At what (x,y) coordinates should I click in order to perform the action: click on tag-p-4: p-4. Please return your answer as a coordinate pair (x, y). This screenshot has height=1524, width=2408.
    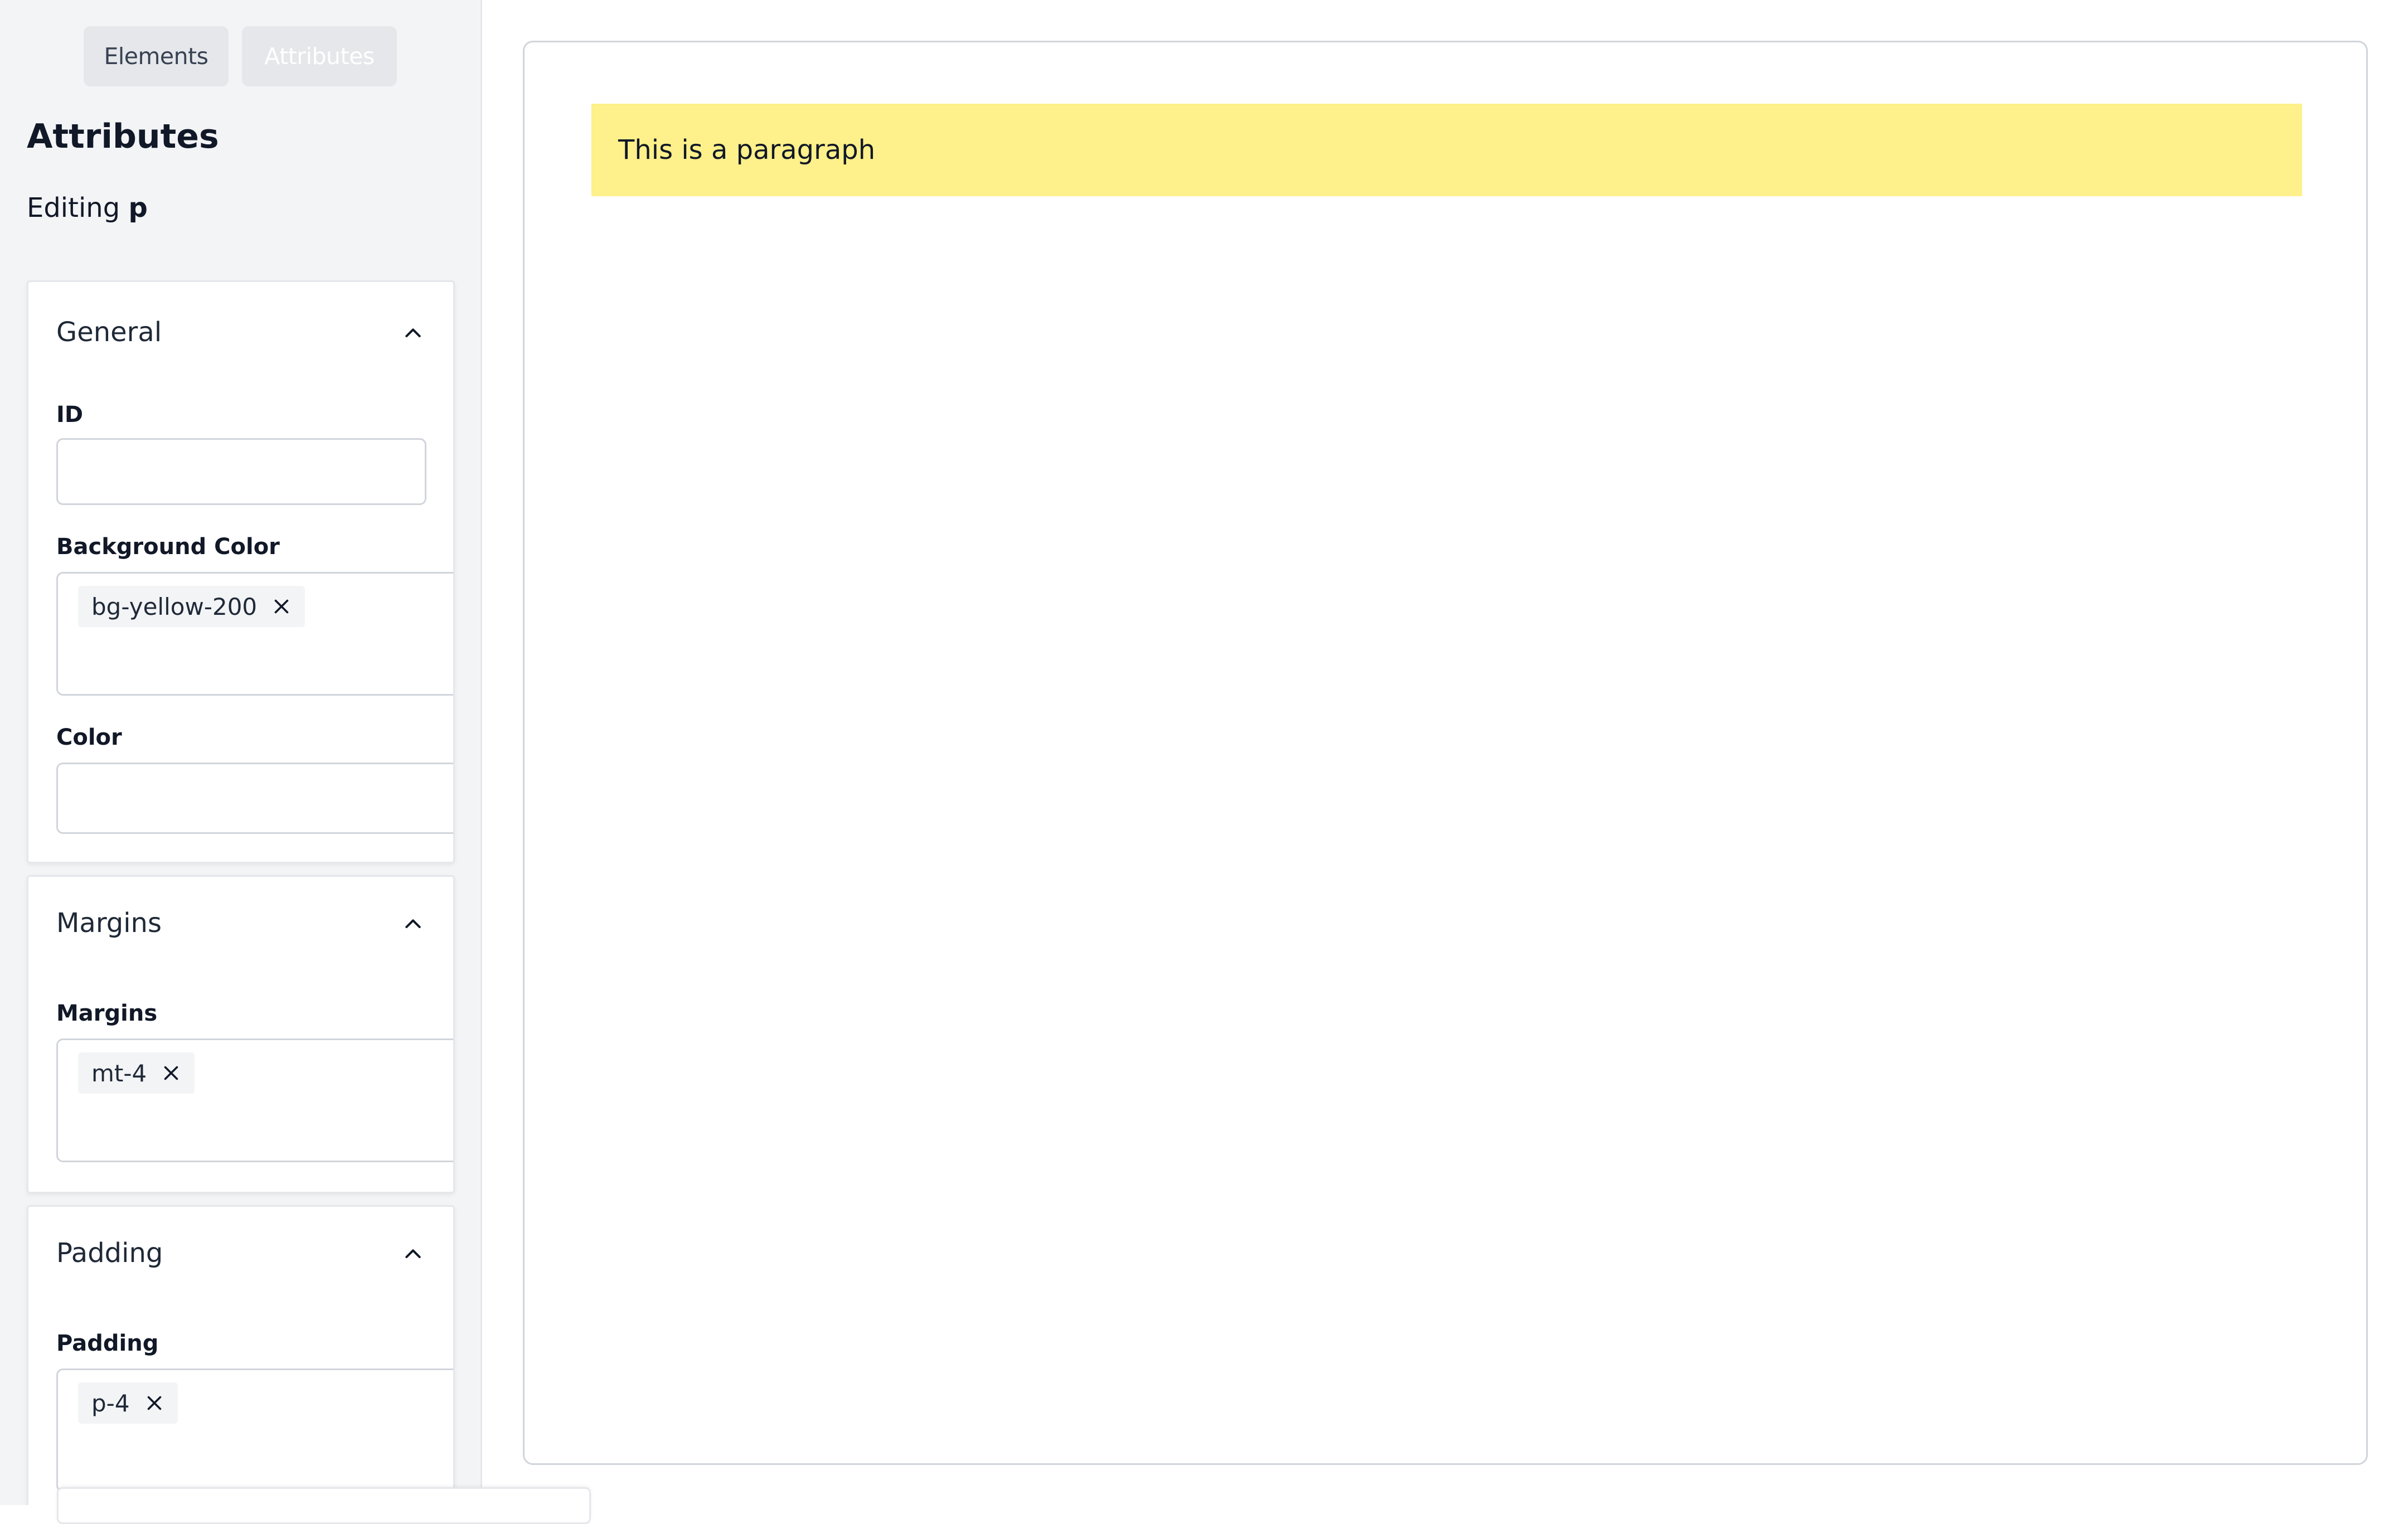
    Looking at the image, I should click on (128, 1403).